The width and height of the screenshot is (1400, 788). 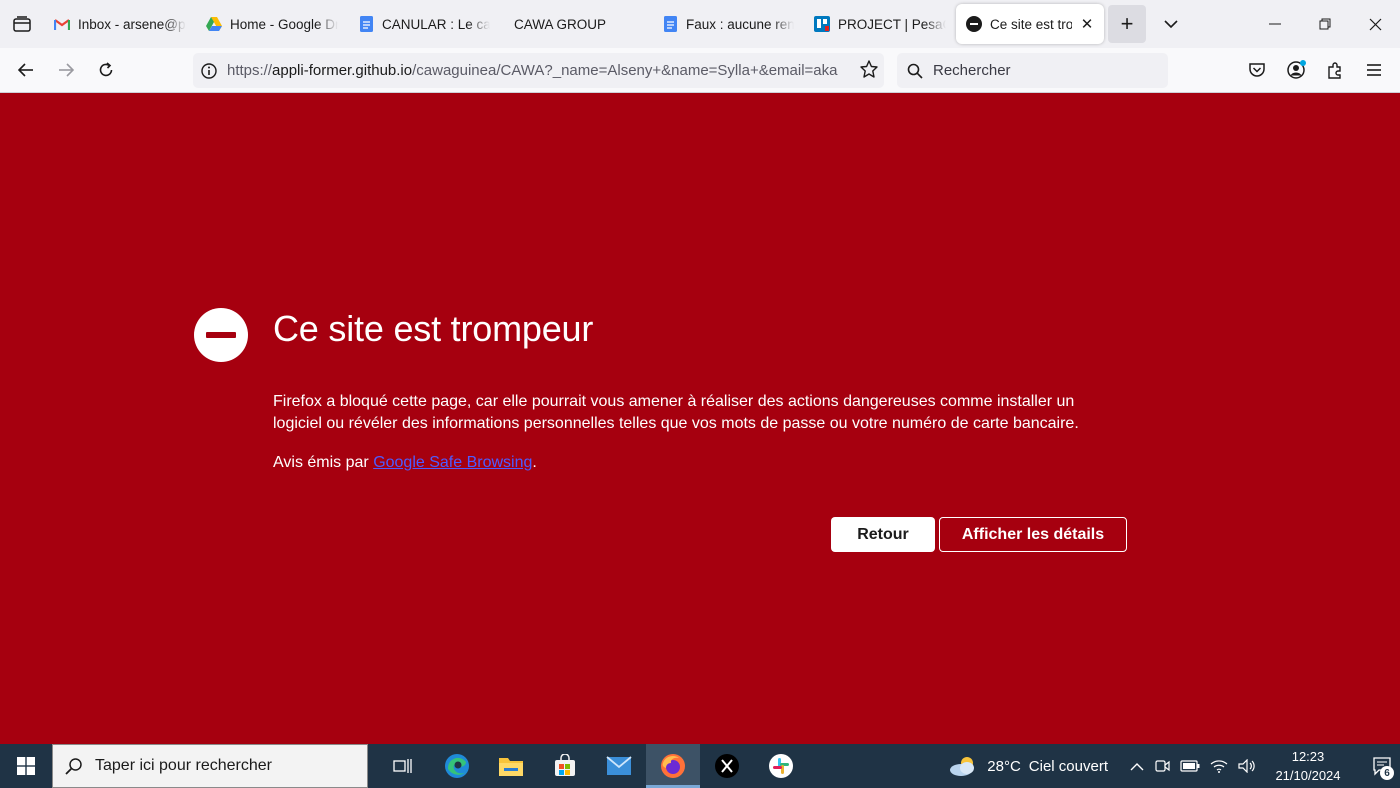 I want to click on list-all-tabs-button, so click(x=1171, y=24).